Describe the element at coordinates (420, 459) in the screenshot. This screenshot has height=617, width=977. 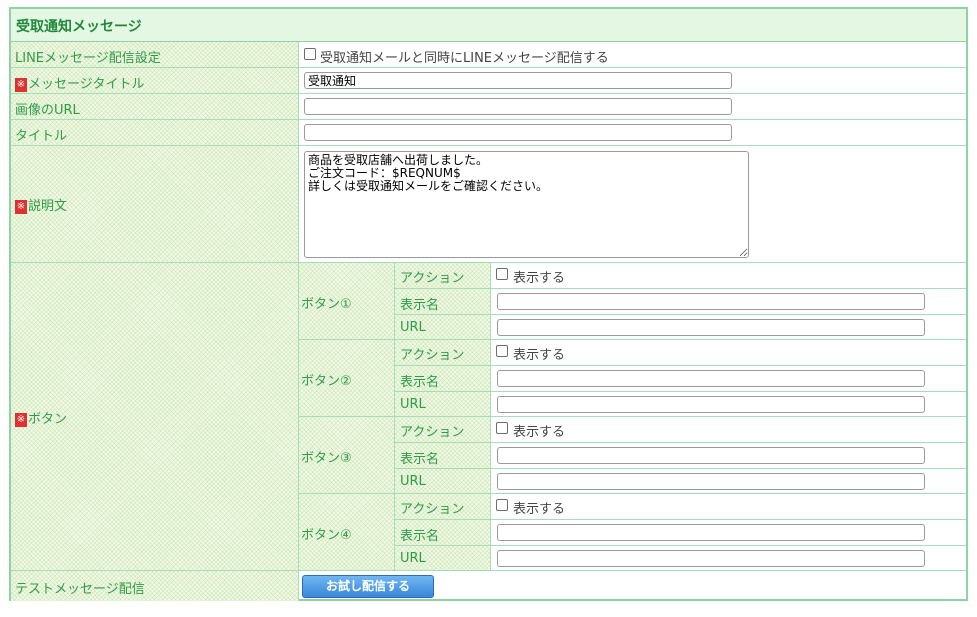
I see `button-3-display-name-label: 表示名` at that location.